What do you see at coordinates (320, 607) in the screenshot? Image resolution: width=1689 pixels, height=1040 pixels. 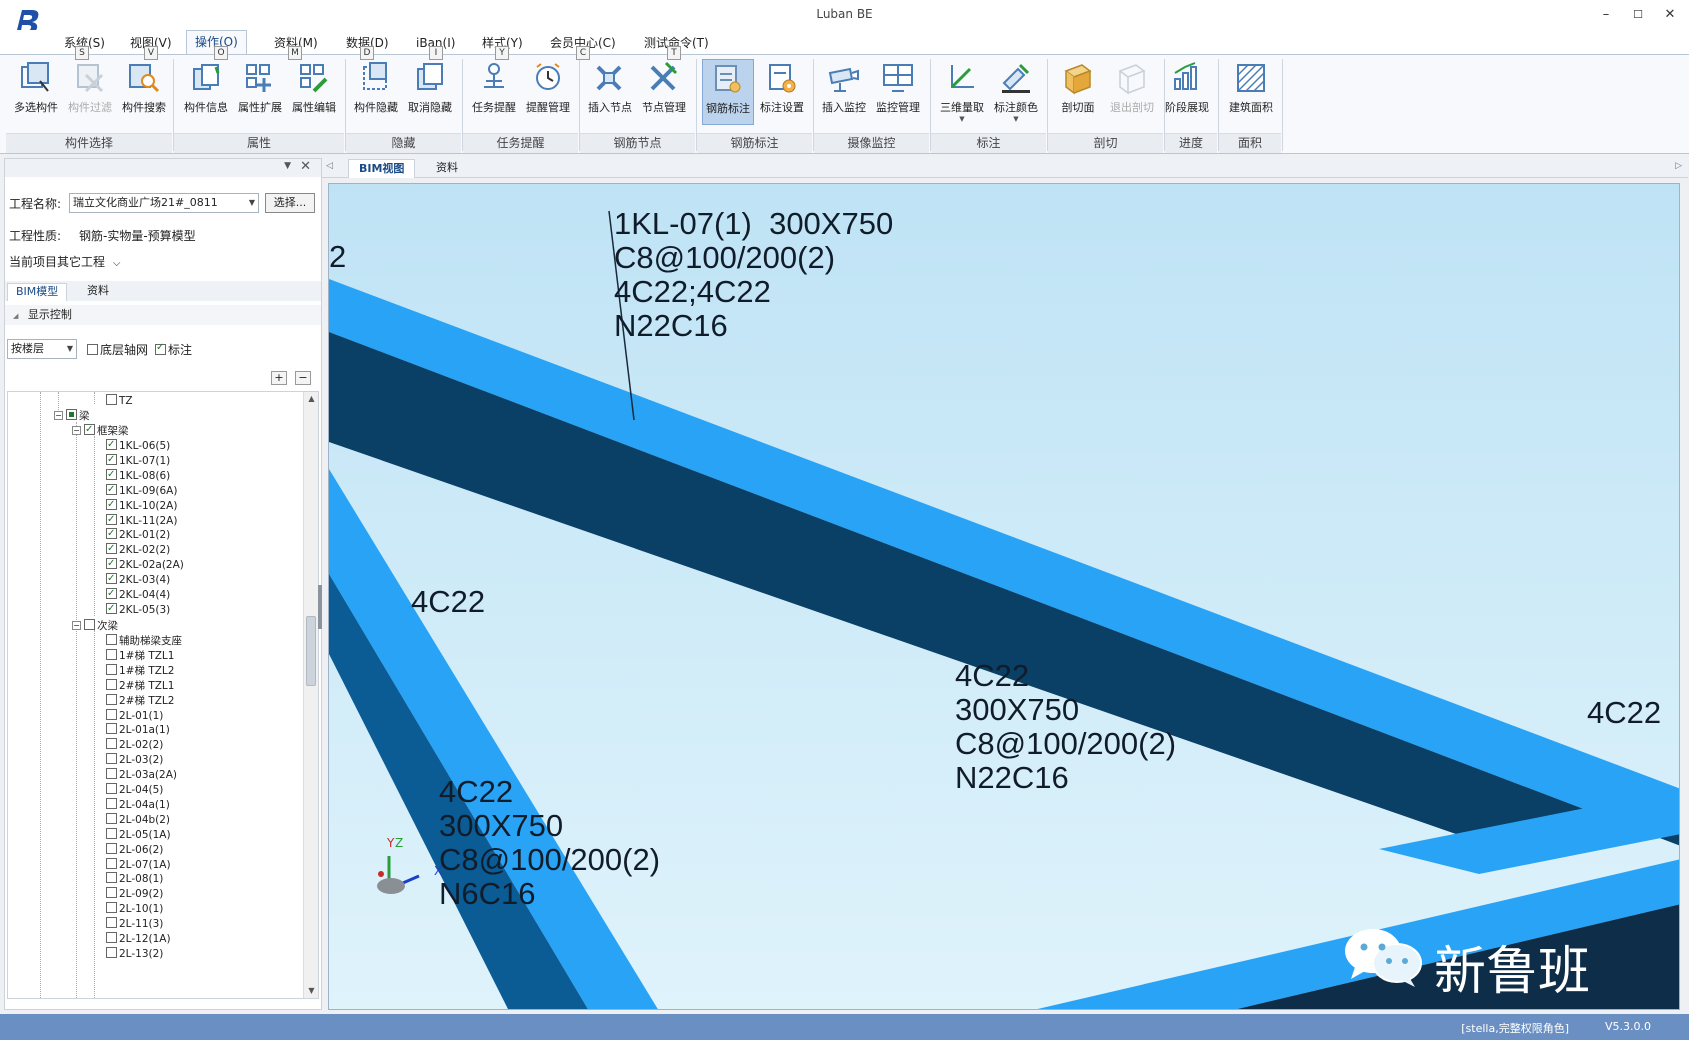 I see `panel-splitter-handle` at bounding box center [320, 607].